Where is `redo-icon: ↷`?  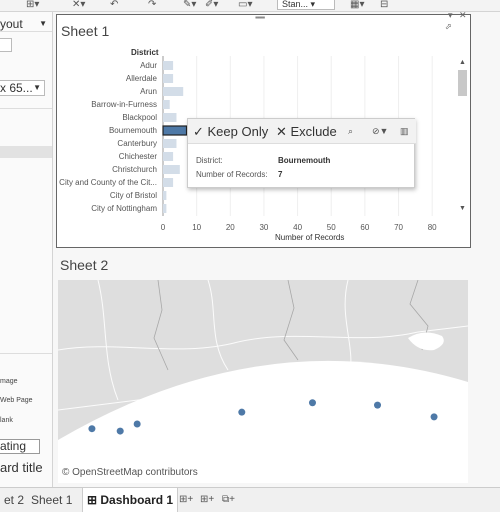
redo-icon: ↷ is located at coordinates (152, 5).